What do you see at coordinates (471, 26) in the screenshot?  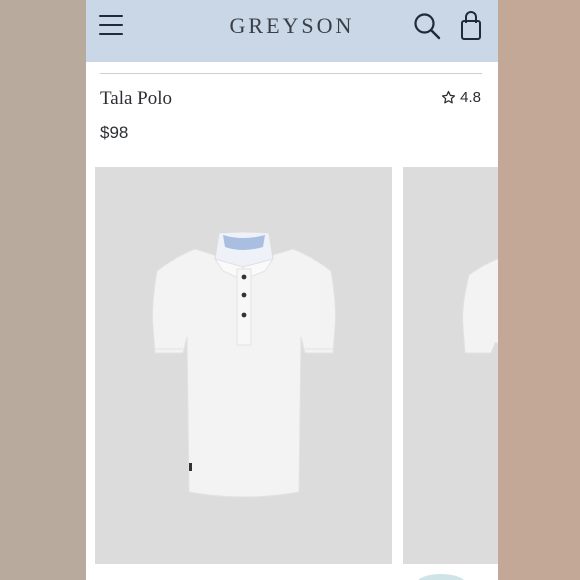 I see `shopping-bag-icon` at bounding box center [471, 26].